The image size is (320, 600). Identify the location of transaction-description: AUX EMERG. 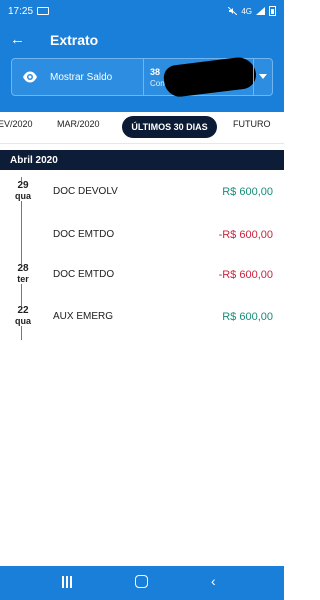
(83, 316).